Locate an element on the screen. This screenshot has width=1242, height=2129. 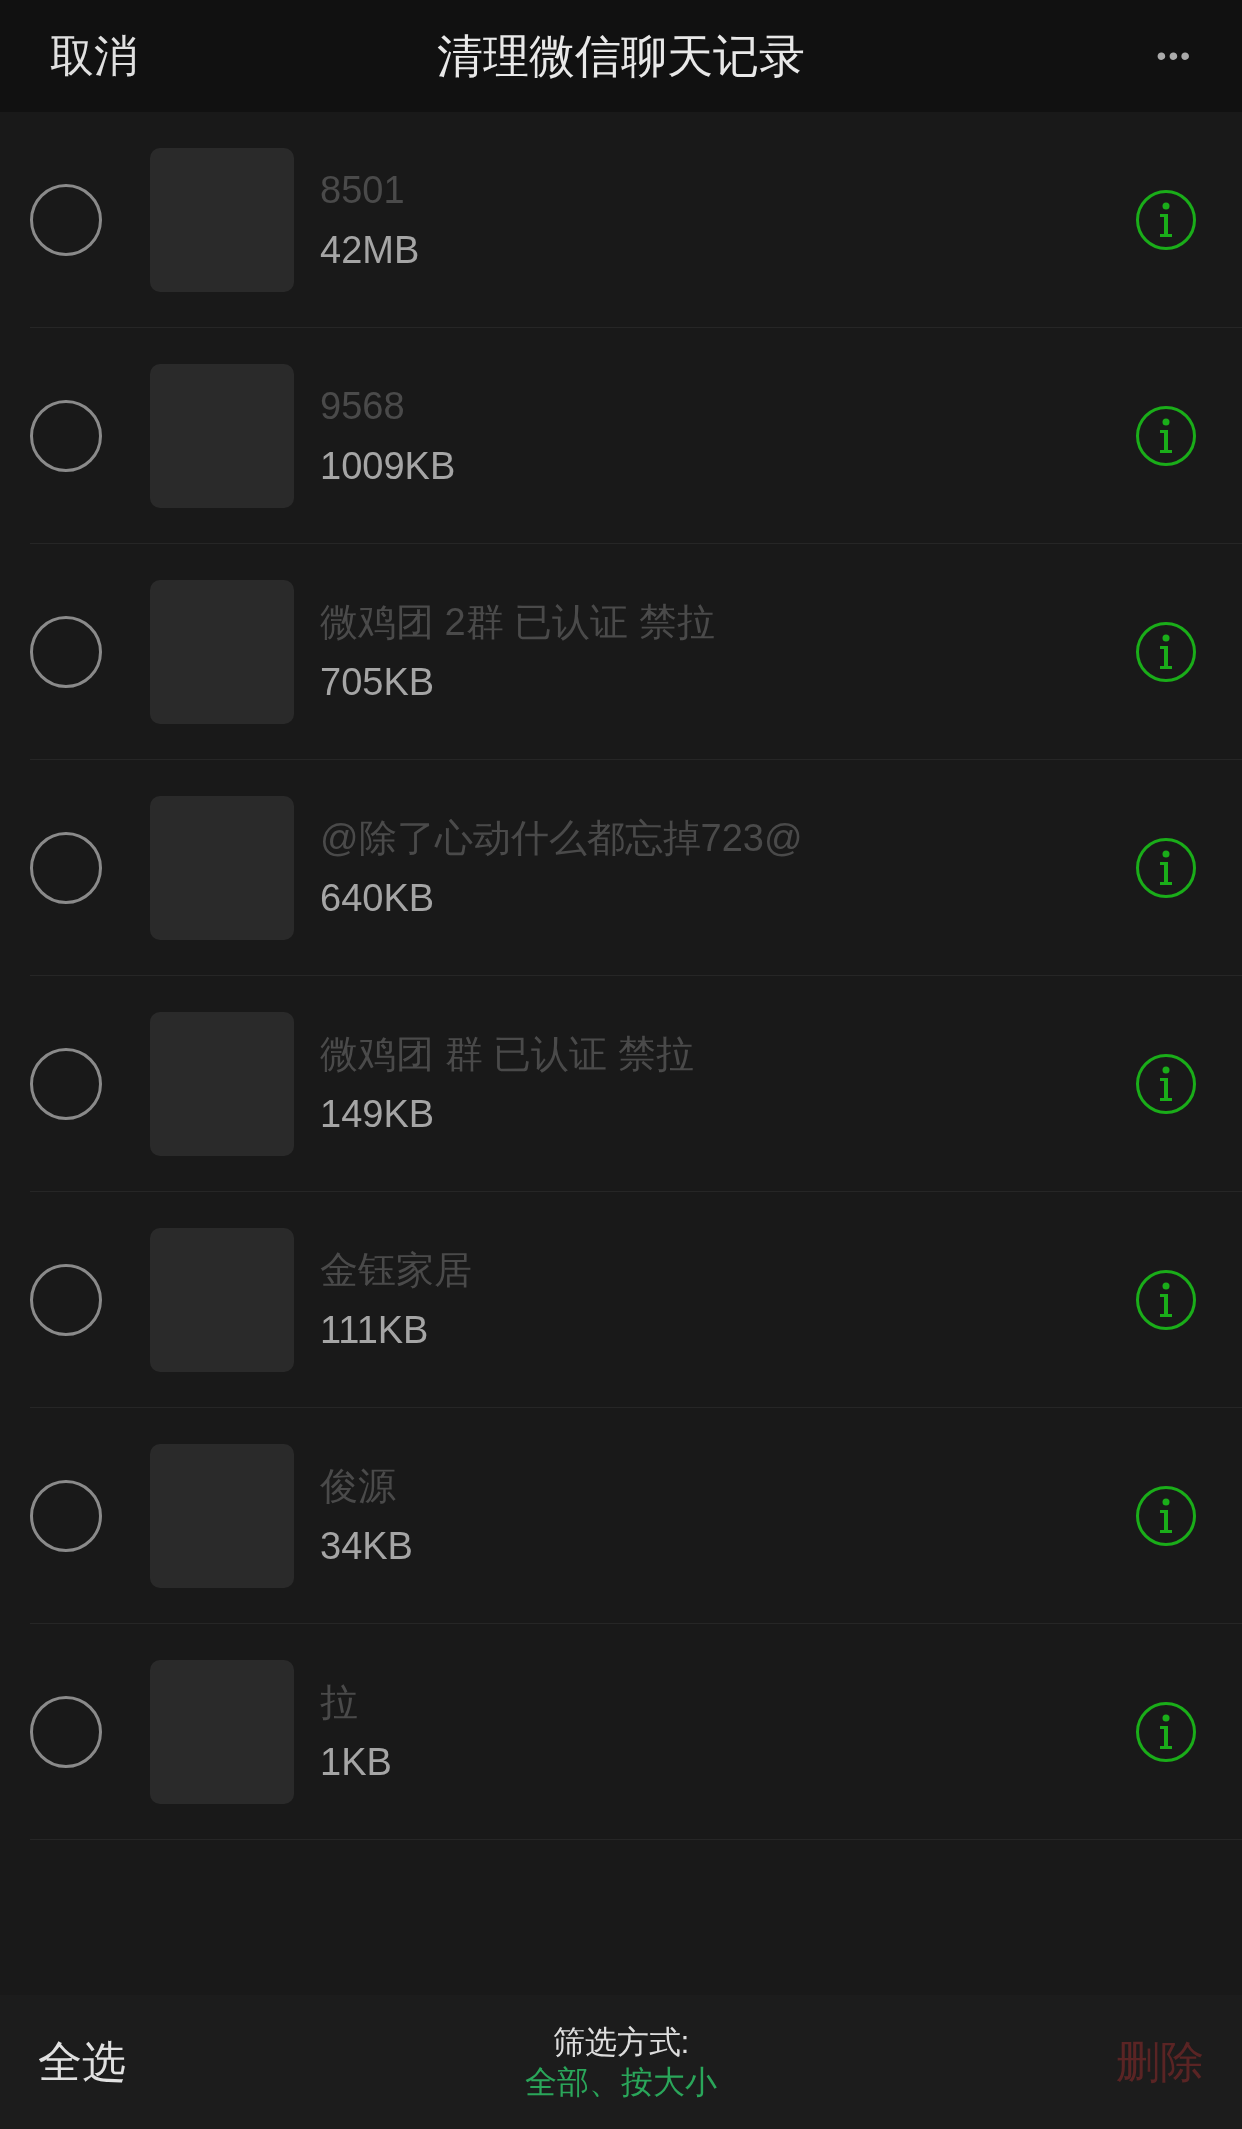
filter-value-link: 全部、按大小 is located at coordinates (621, 2082).